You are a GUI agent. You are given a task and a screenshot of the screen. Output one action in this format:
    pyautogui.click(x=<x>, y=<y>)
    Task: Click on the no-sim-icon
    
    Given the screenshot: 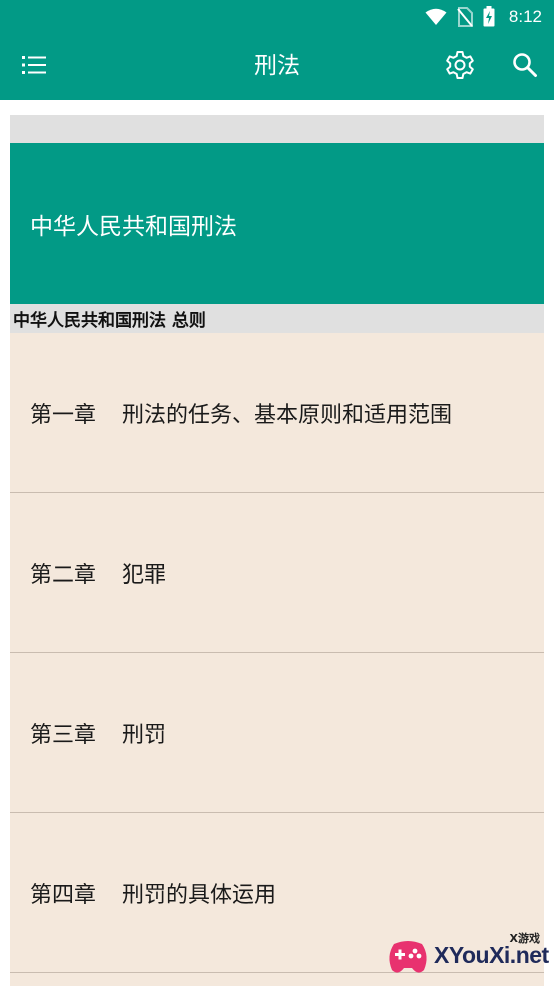 What is the action you would take?
    pyautogui.click(x=465, y=16)
    